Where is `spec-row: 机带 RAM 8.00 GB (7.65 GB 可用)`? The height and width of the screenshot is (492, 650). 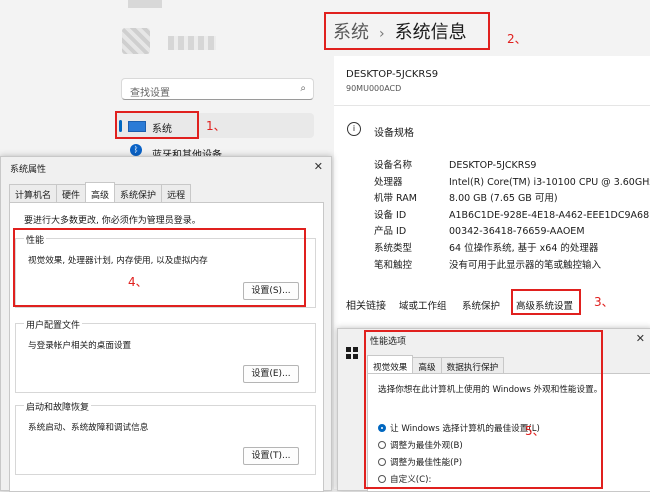
spec-row: 机带 RAM 8.00 GB (7.65 GB 可用) is located at coordinates (466, 199).